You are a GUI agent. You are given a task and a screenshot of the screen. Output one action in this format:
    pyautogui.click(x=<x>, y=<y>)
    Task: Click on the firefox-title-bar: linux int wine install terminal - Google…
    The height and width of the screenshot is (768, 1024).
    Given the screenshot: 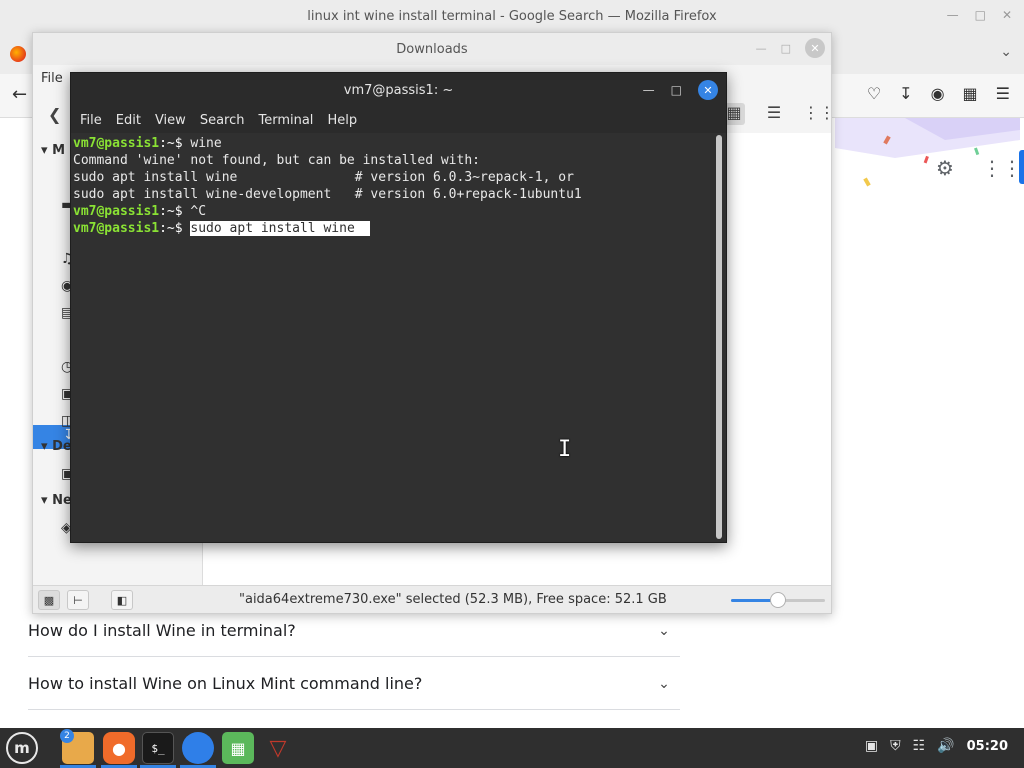 What is the action you would take?
    pyautogui.click(x=512, y=16)
    